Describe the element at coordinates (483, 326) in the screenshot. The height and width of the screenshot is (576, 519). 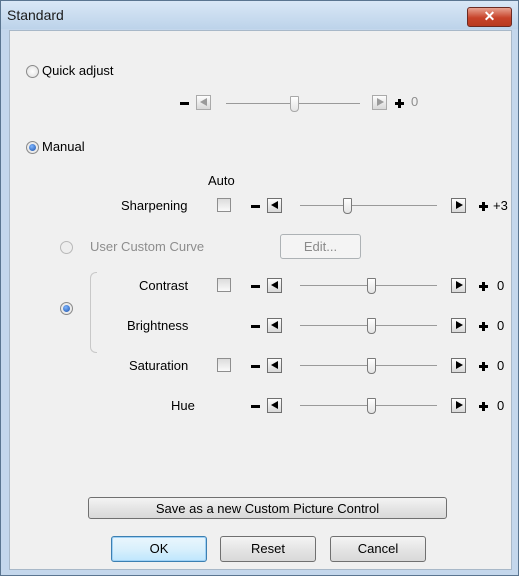
I see `brightness-plus-icon` at that location.